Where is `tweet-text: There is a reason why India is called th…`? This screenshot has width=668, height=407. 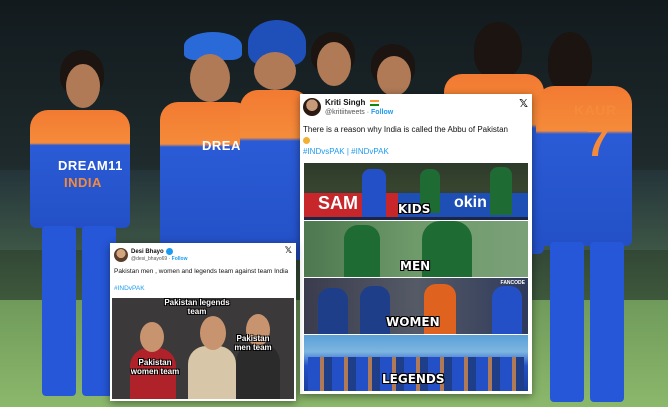 tweet-text: There is a reason why India is called th… is located at coordinates (406, 129).